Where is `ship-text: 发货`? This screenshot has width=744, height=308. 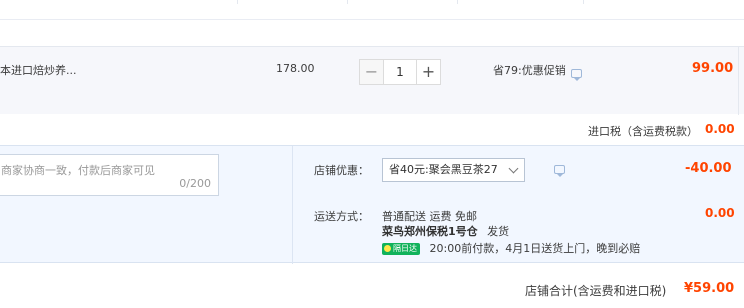
ship-text: 发货 is located at coordinates (498, 231).